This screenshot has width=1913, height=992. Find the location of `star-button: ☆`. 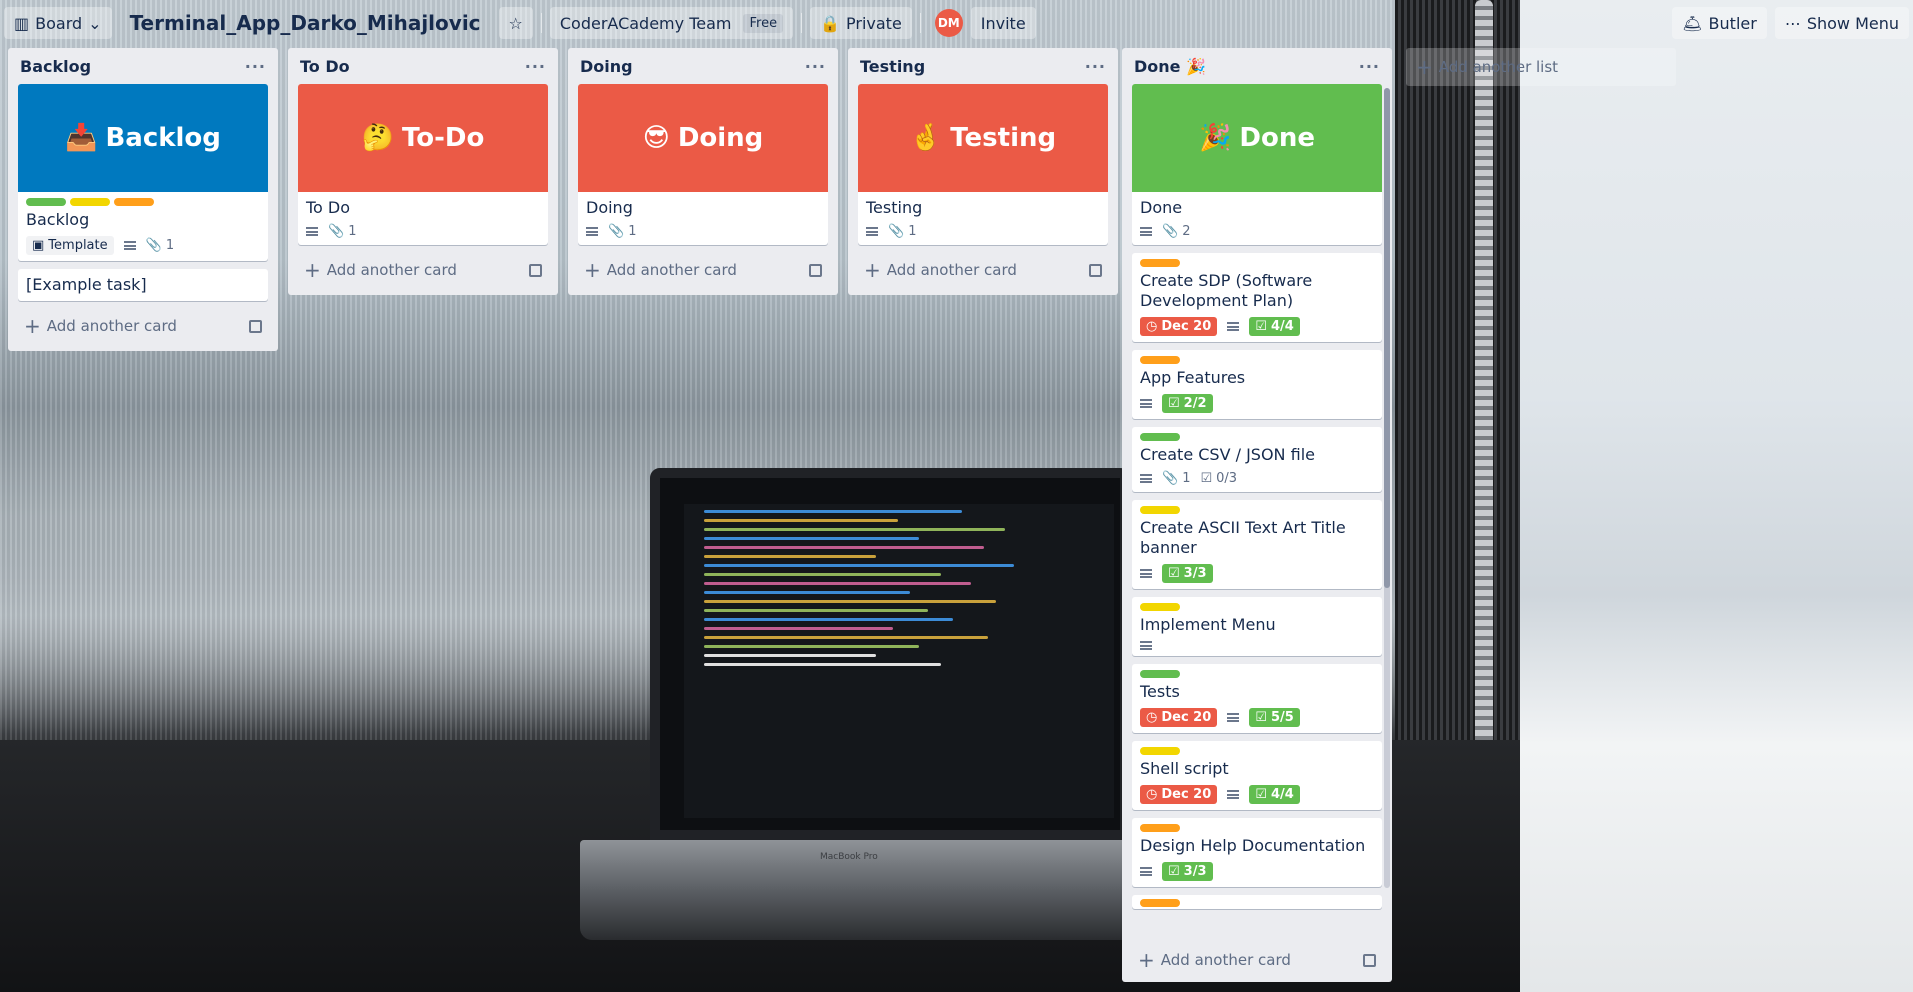

star-button: ☆ is located at coordinates (515, 23).